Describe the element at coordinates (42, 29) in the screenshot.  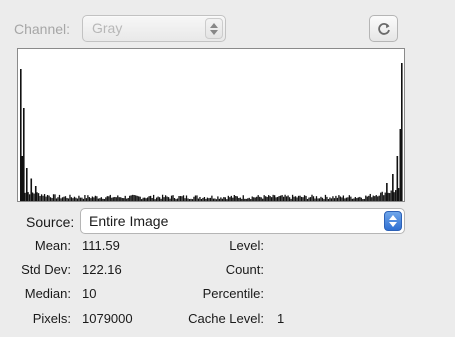
I see `channel-label: Channel:` at that location.